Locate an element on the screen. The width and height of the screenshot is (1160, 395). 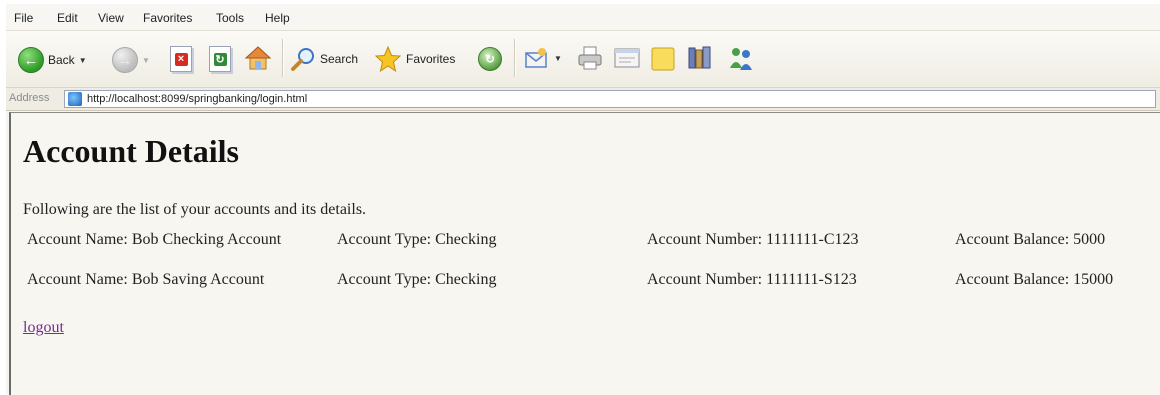
search-button: Search is located at coordinates (324, 59).